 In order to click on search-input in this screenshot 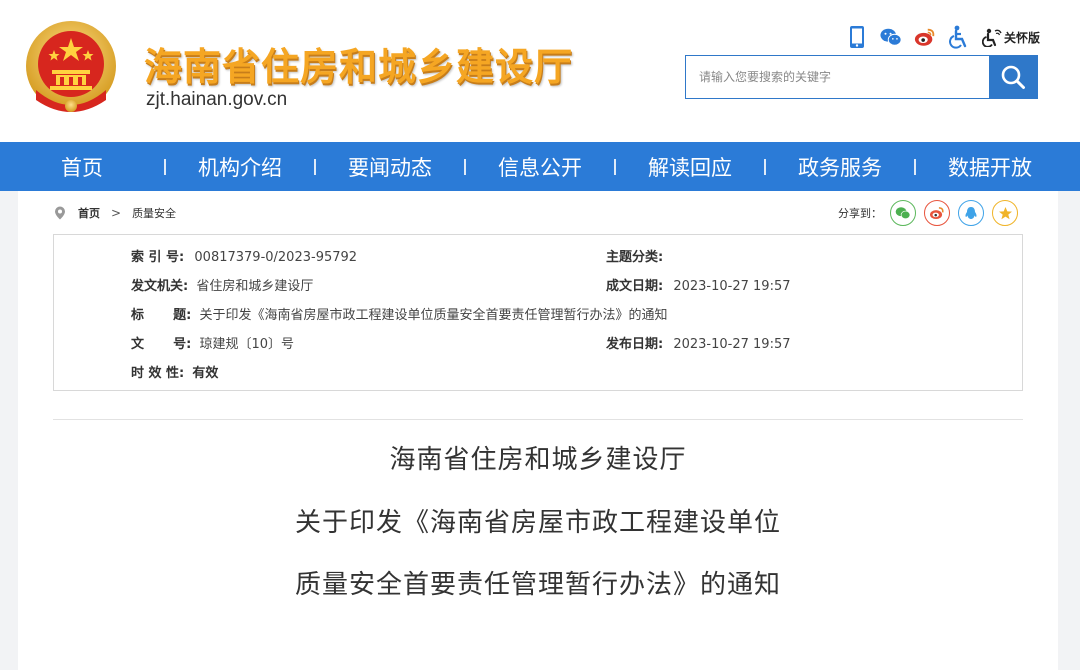, I will do `click(837, 77)`.